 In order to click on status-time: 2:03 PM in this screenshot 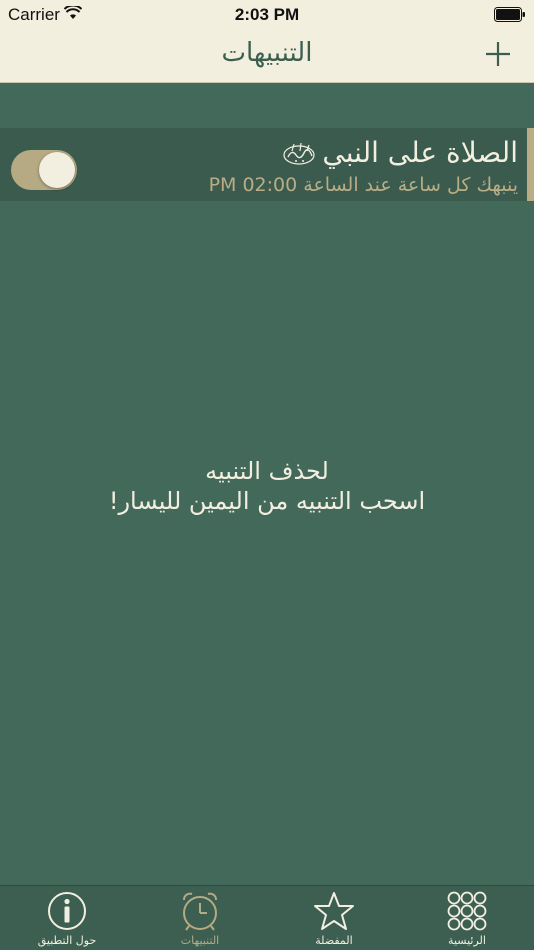, I will do `click(267, 14)`.